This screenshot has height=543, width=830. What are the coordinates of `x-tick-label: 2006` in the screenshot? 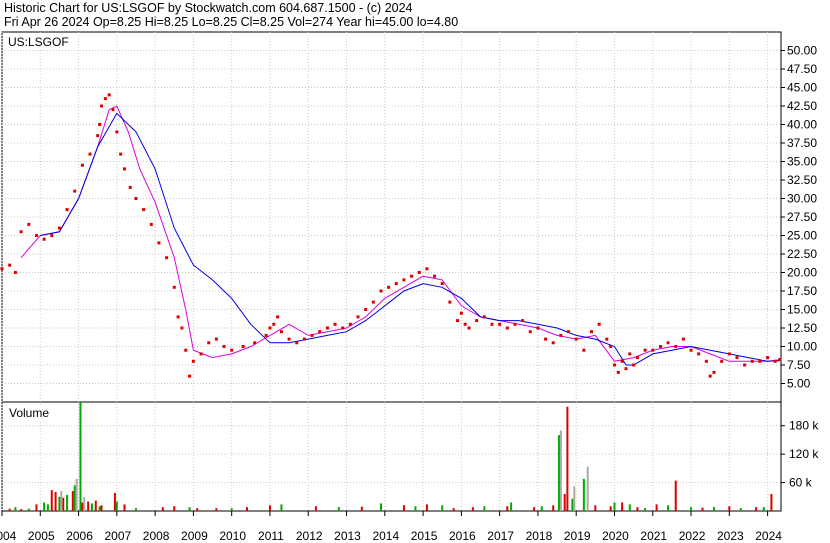 It's located at (79, 536).